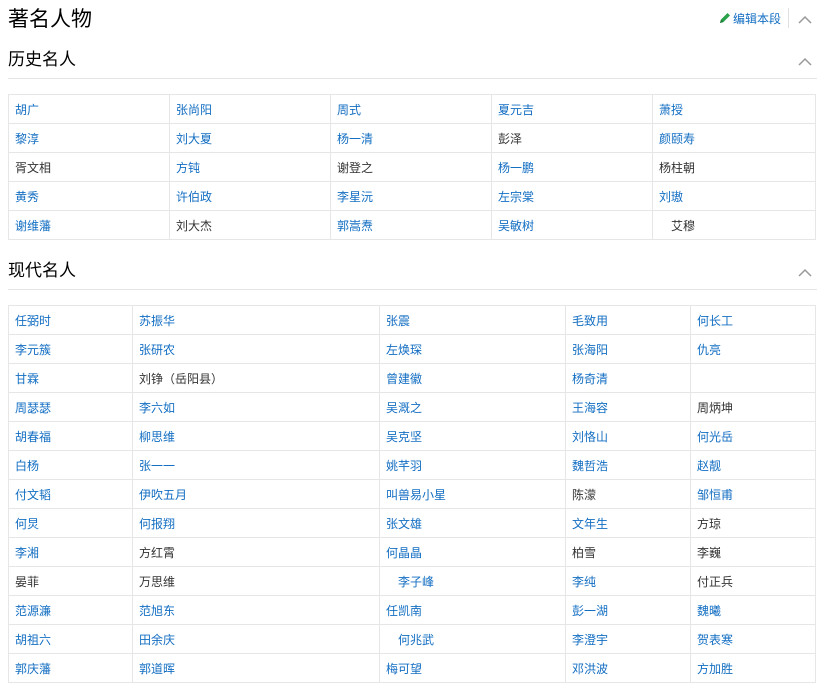 The image size is (825, 692). What do you see at coordinates (412, 167) in the screenshot?
I see `table-row: 胥文相 方钝 谢登之 杨一鹏 杨柱朝` at bounding box center [412, 167].